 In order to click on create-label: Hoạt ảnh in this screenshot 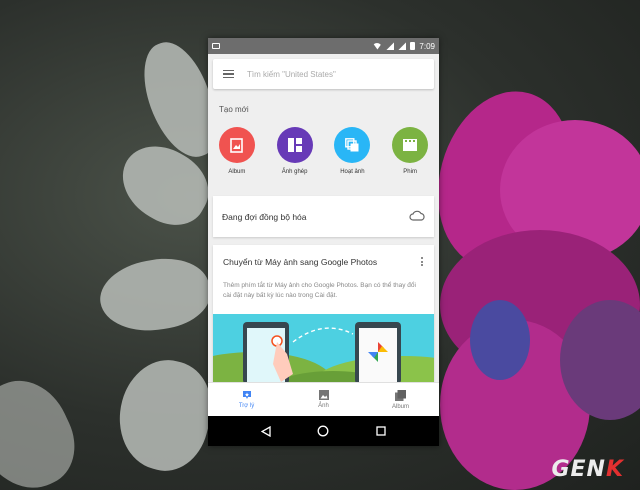, I will do `click(352, 172)`.